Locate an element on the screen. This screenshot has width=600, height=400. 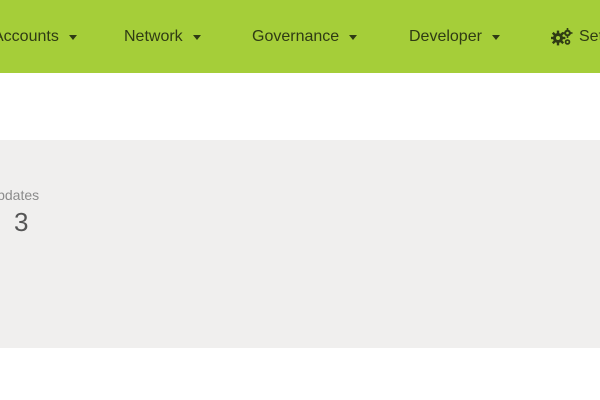
nav-item-network: Network is located at coordinates (162, 36).